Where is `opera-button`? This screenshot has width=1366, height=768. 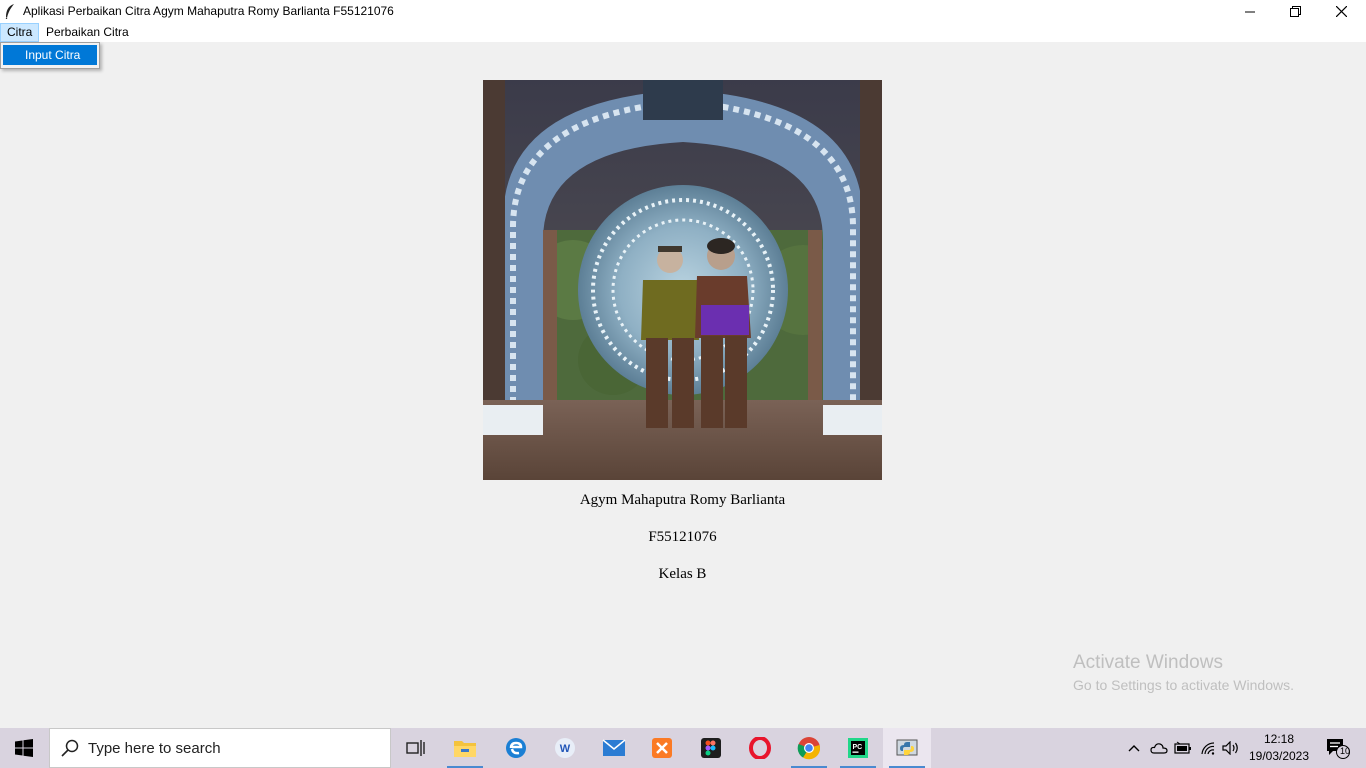 opera-button is located at coordinates (760, 748).